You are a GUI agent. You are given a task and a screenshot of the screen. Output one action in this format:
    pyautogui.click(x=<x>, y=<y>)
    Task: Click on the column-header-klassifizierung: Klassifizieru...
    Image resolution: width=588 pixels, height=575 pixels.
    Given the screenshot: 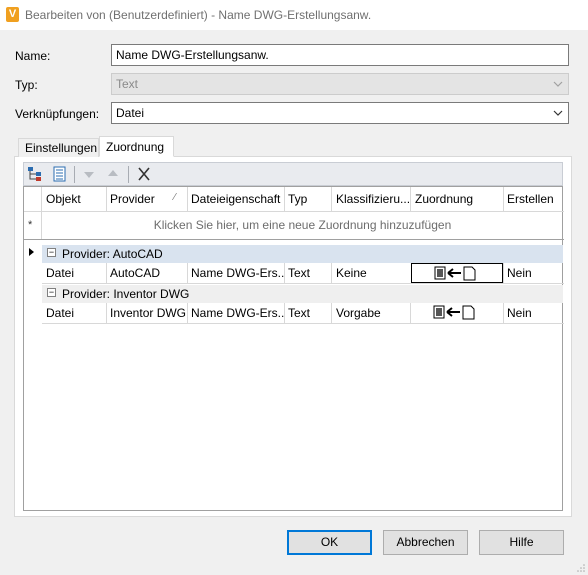 What is the action you would take?
    pyautogui.click(x=371, y=199)
    